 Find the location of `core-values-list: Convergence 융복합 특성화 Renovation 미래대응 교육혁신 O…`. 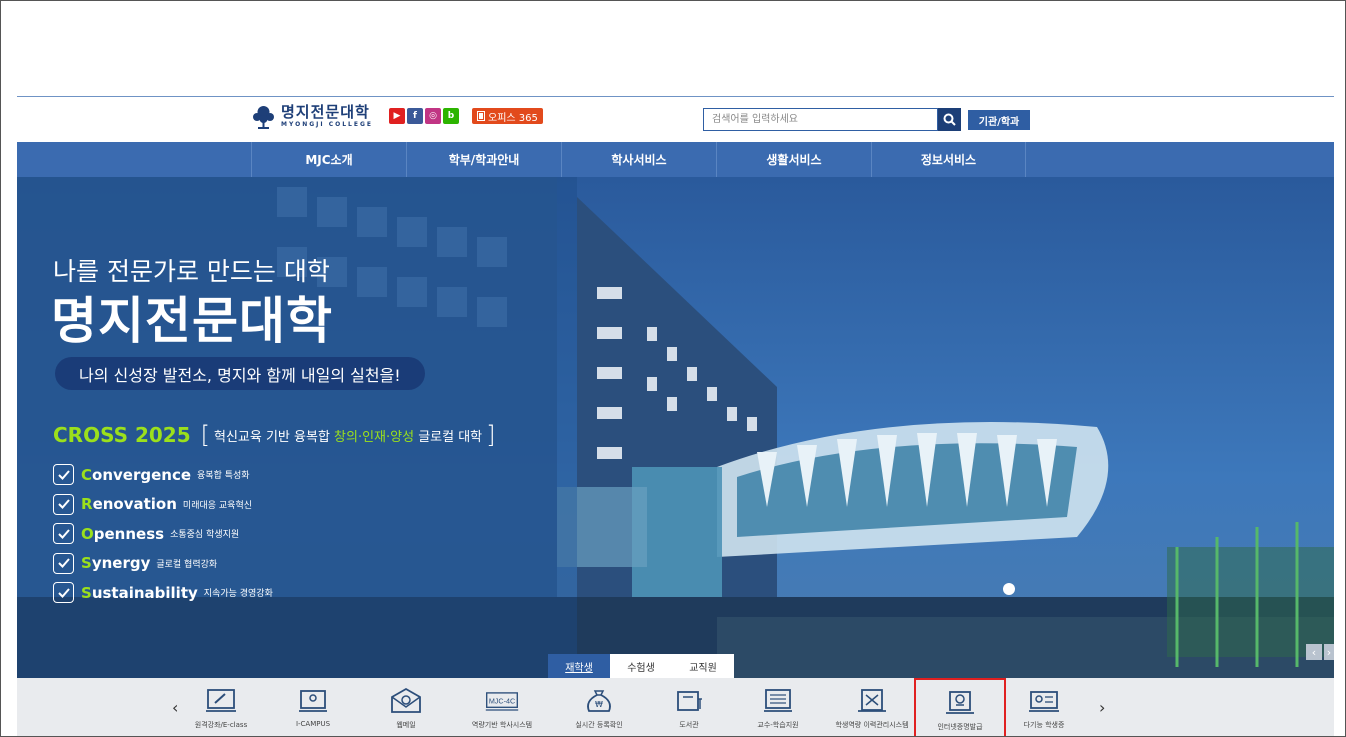

core-values-list: Convergence 융복합 특성화 Renovation 미래대응 교육혁신 O… is located at coordinates (163, 534).